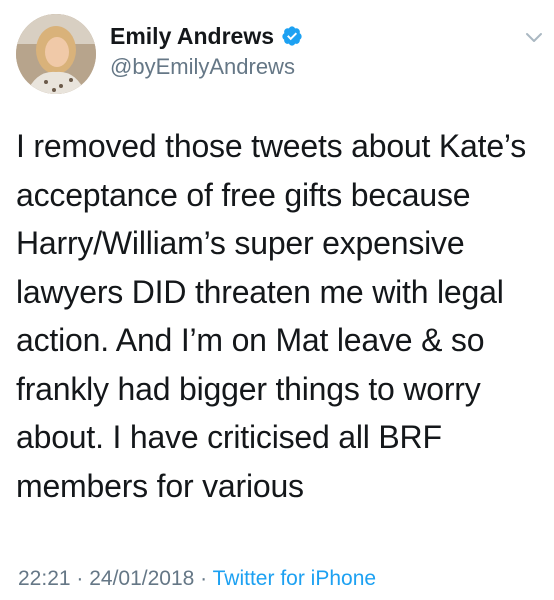 This screenshot has height=600, width=554. Describe the element at coordinates (202, 67) in the screenshot. I see `user-handle: @byEmilyAndrews` at that location.